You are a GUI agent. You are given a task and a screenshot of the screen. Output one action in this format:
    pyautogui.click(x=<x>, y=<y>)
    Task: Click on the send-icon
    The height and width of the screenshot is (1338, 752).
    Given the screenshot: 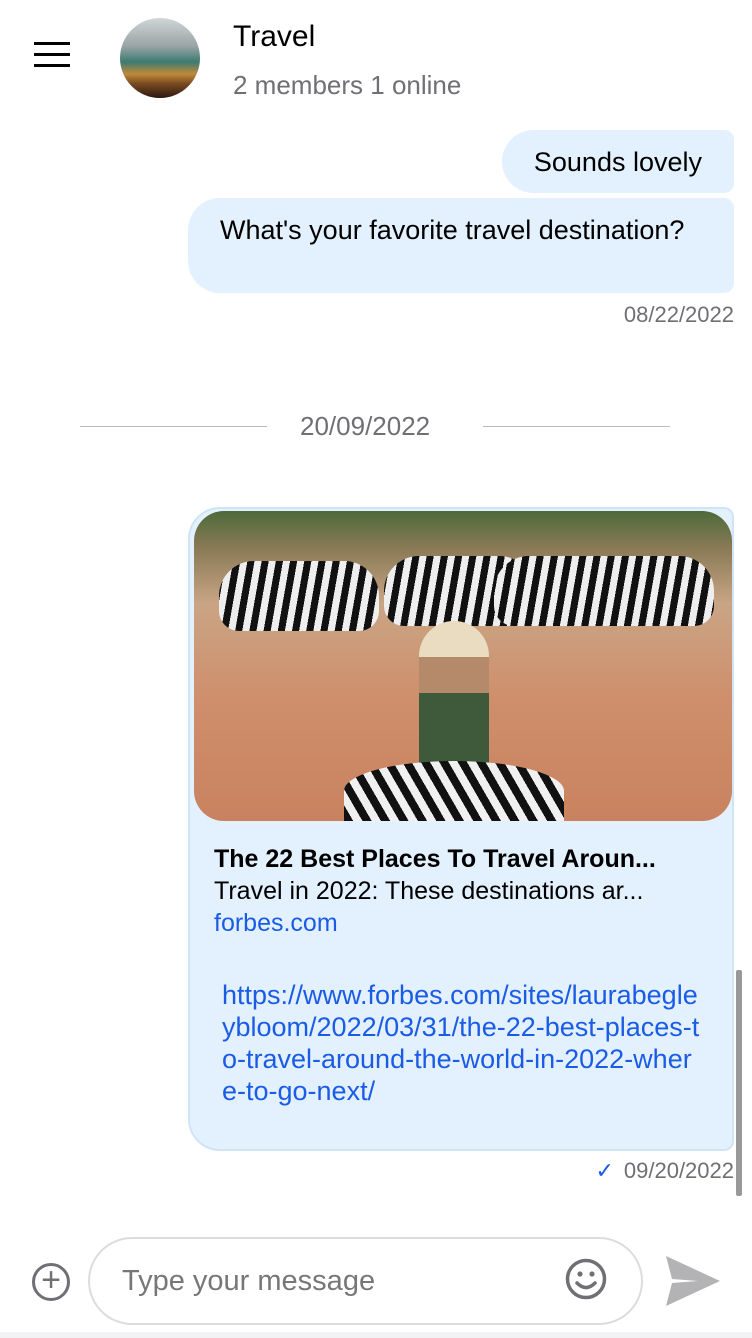 What is the action you would take?
    pyautogui.click(x=693, y=1281)
    